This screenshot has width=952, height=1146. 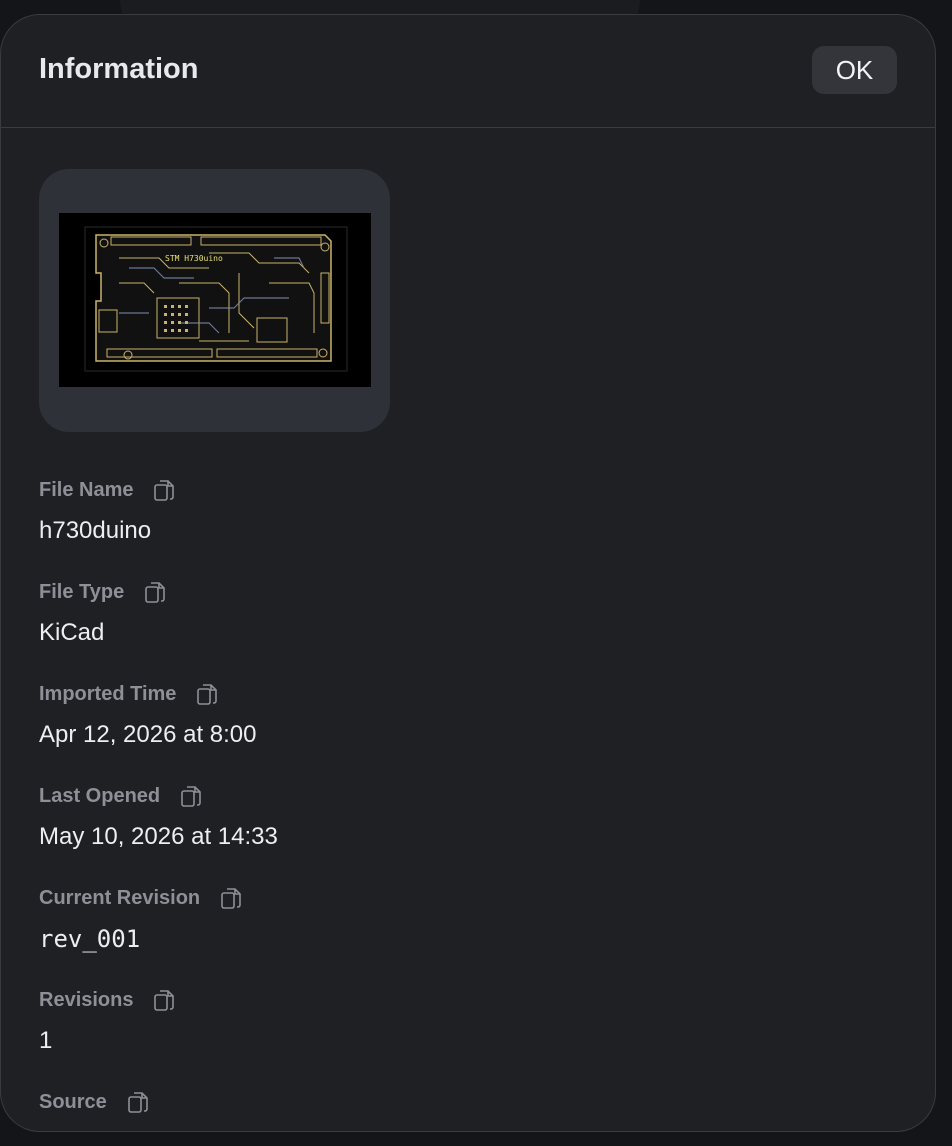 What do you see at coordinates (120, 897) in the screenshot?
I see `field-label: Current Revision` at bounding box center [120, 897].